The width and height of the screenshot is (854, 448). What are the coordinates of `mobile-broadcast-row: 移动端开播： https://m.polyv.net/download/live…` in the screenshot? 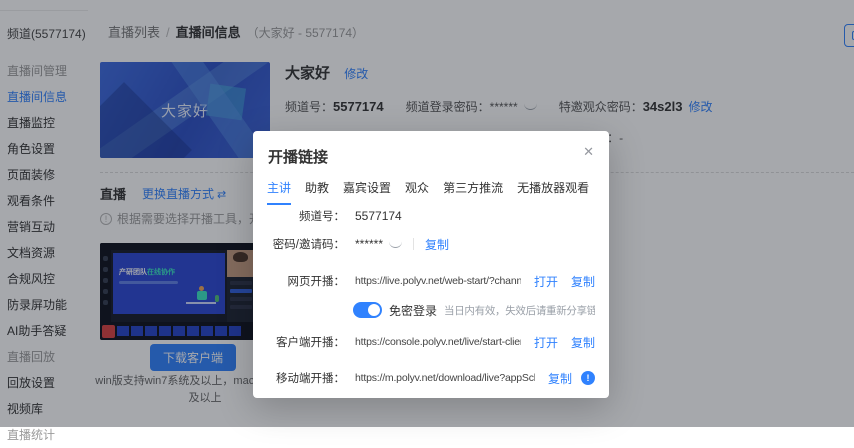 It's located at (428, 378).